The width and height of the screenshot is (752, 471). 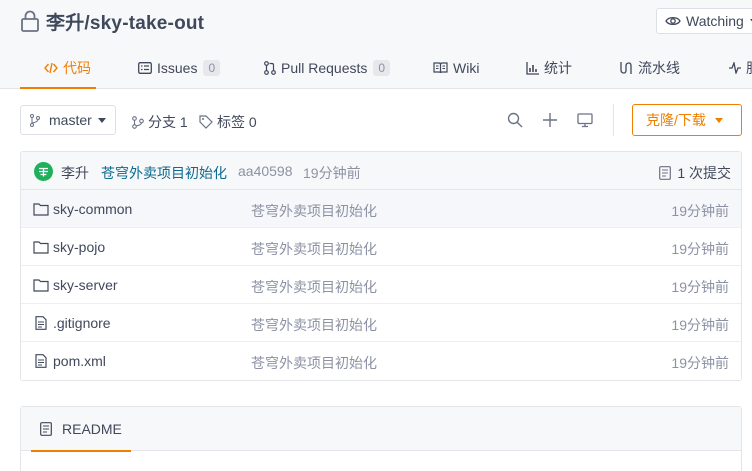 I want to click on tab-label: 流水线, so click(x=659, y=68).